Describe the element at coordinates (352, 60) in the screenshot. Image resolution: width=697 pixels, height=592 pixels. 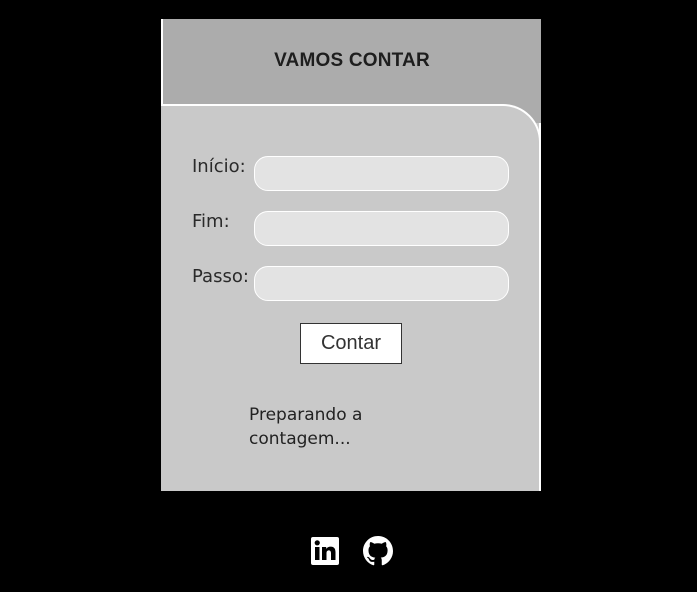
I see `card-title: VAMOS CONTAR` at that location.